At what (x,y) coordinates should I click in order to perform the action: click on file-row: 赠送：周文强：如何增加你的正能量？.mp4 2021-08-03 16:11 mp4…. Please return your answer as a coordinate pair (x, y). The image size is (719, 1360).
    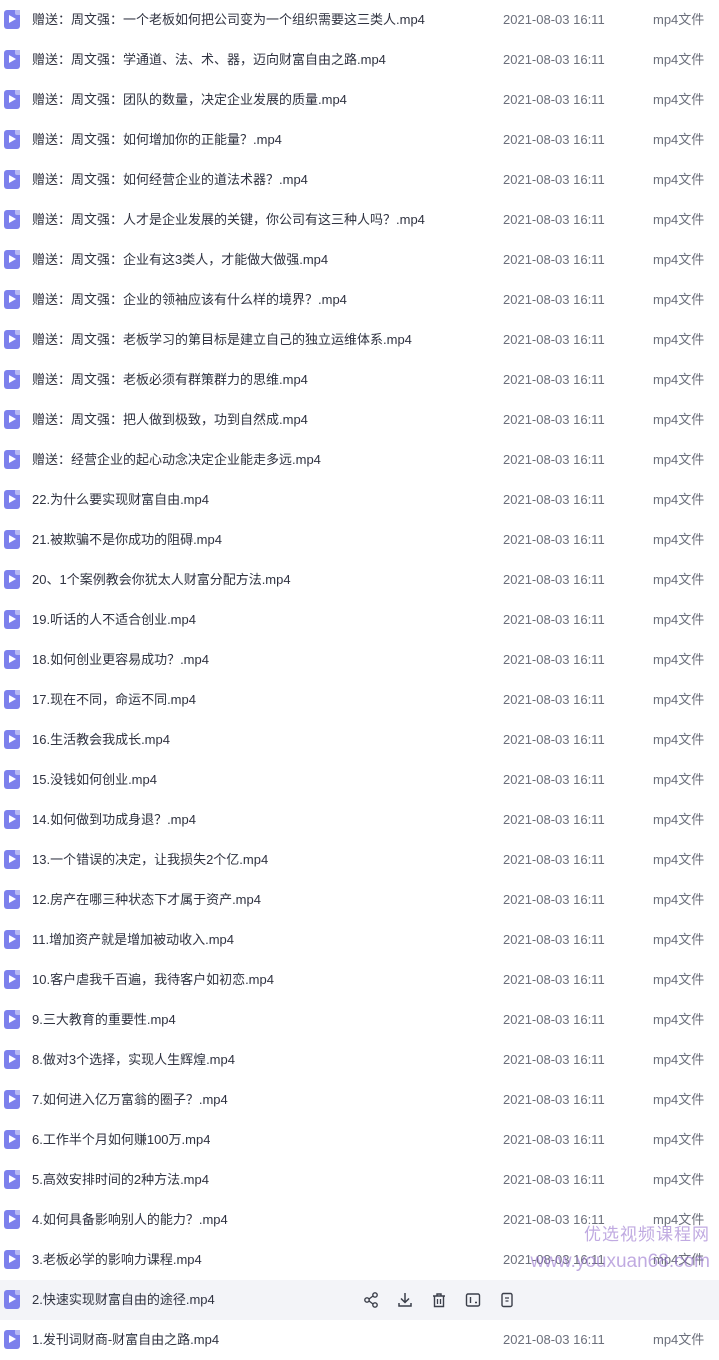
    Looking at the image, I should click on (359, 140).